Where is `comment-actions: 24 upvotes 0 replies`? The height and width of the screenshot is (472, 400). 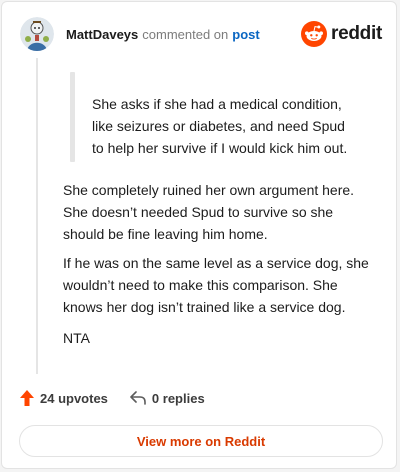
comment-actions: 24 upvotes 0 replies is located at coordinates (112, 398).